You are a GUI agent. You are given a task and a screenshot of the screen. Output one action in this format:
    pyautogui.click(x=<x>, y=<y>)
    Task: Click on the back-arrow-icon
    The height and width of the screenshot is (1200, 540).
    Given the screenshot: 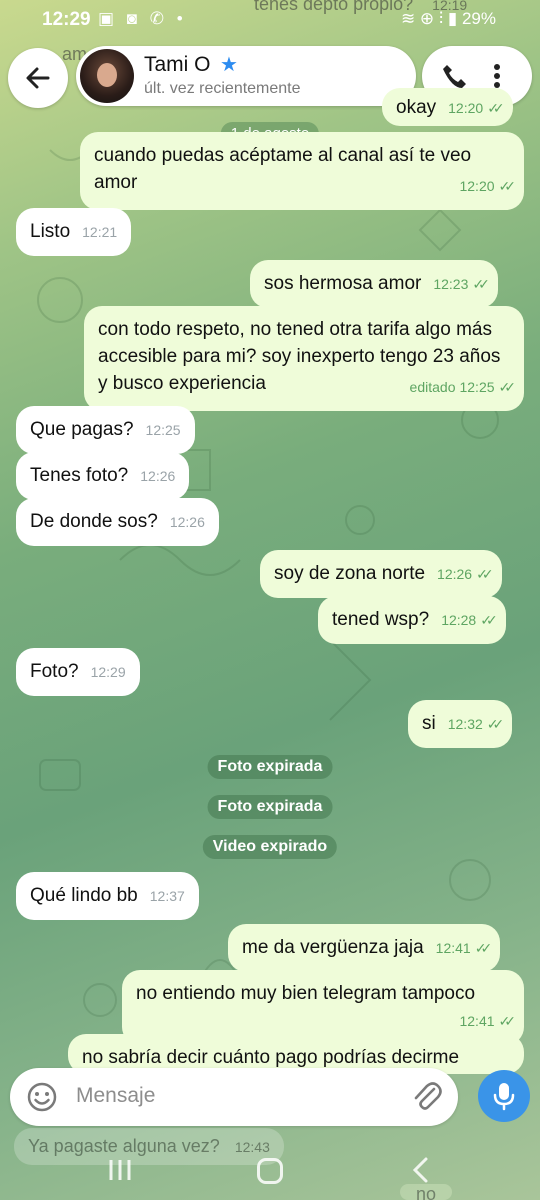 What is the action you would take?
    pyautogui.click(x=38, y=78)
    